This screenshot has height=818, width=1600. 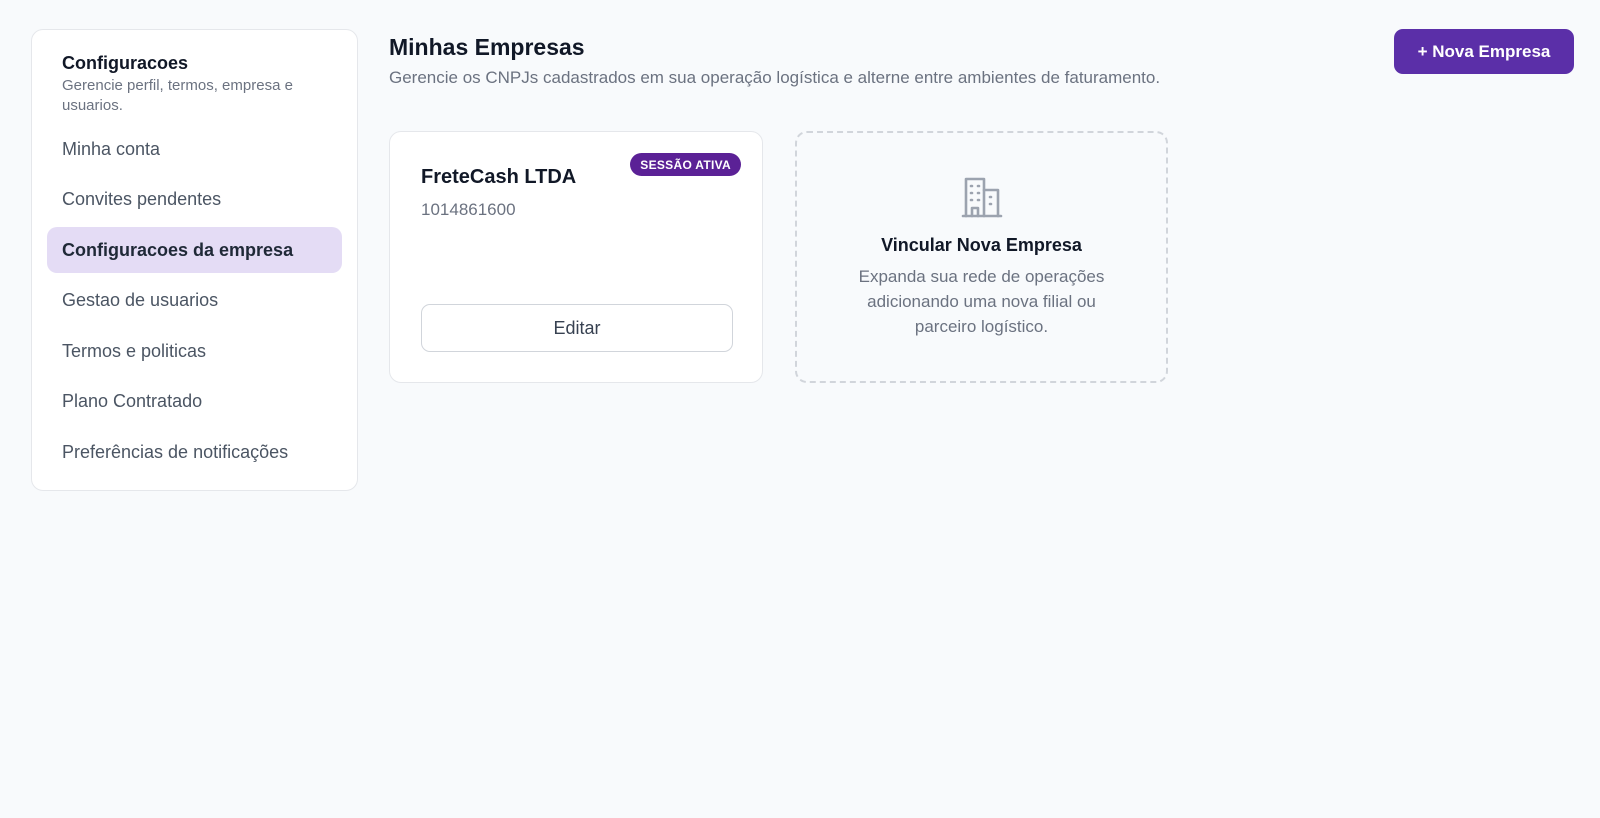 What do you see at coordinates (499, 177) in the screenshot?
I see `company-name: FreteCash LTDA` at bounding box center [499, 177].